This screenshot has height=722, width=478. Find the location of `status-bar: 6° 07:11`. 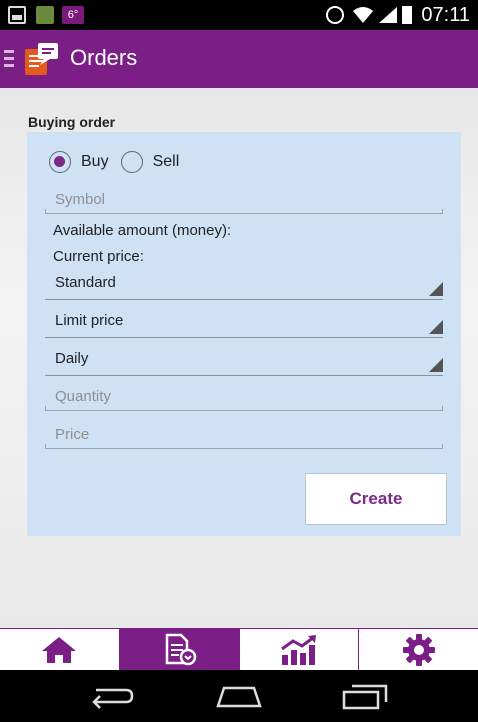

status-bar: 6° 07:11 is located at coordinates (239, 15).